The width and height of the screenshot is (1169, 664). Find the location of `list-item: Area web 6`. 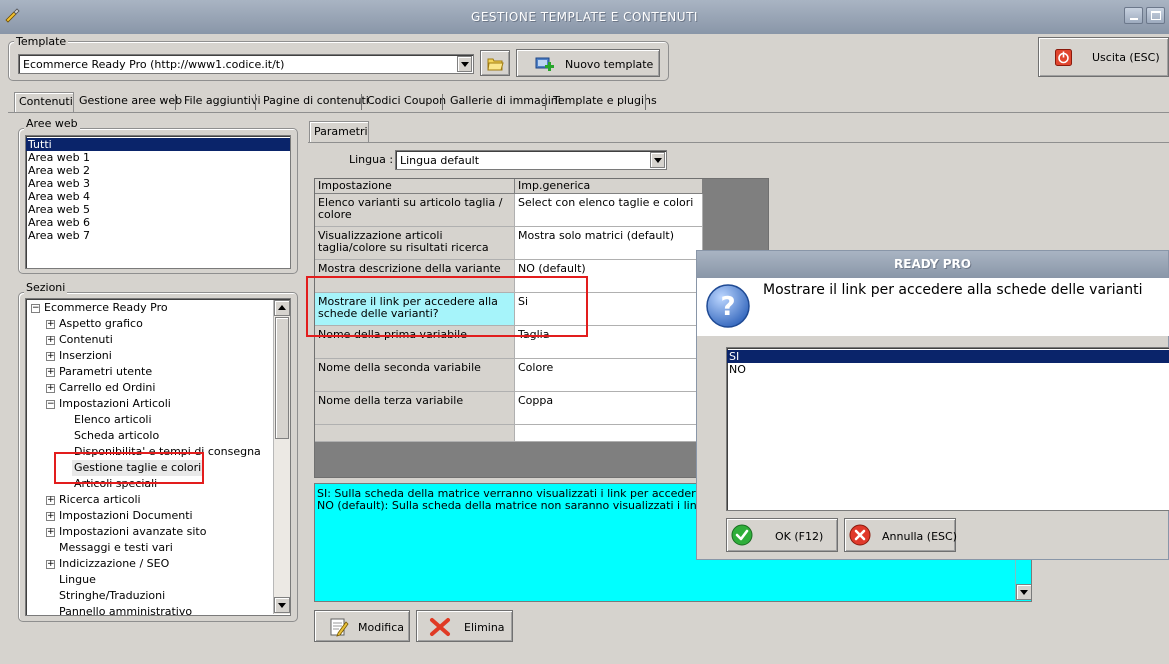

list-item: Area web 6 is located at coordinates (158, 222).